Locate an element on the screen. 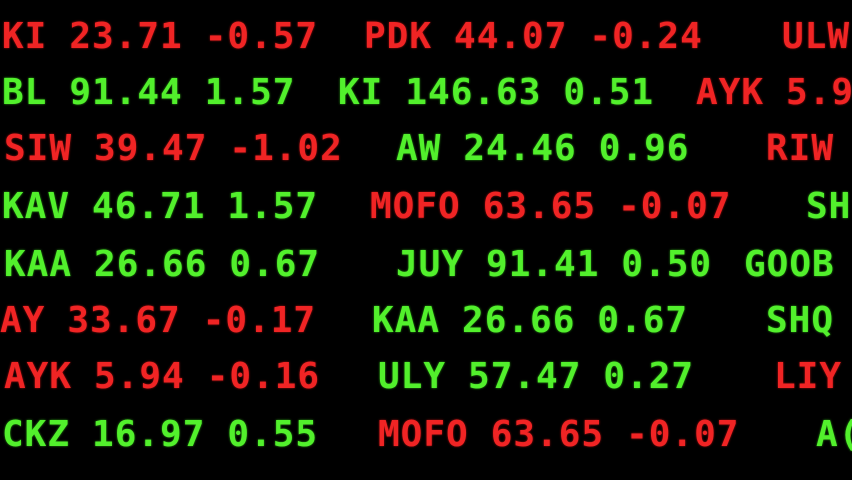 The height and width of the screenshot is (480, 852). ticker-symbol: A( is located at coordinates (834, 434).